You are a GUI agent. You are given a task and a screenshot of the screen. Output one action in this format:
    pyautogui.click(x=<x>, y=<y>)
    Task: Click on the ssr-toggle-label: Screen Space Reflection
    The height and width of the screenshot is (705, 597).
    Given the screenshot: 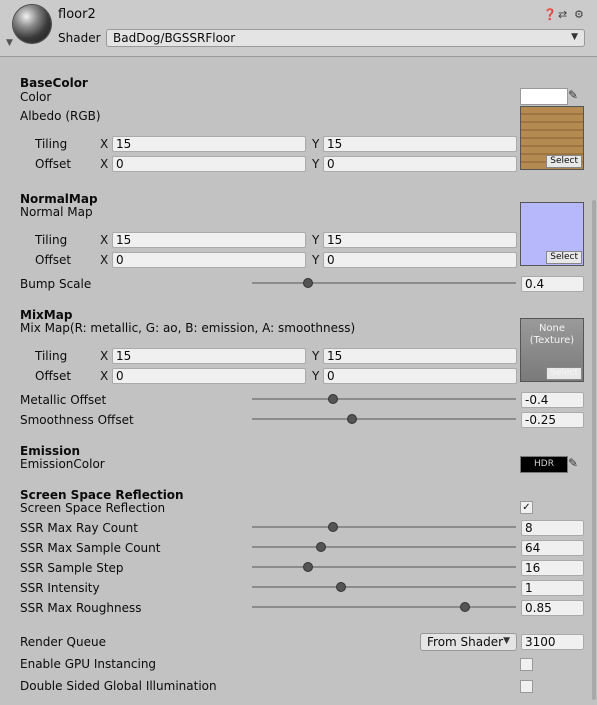 What is the action you would take?
    pyautogui.click(x=93, y=508)
    